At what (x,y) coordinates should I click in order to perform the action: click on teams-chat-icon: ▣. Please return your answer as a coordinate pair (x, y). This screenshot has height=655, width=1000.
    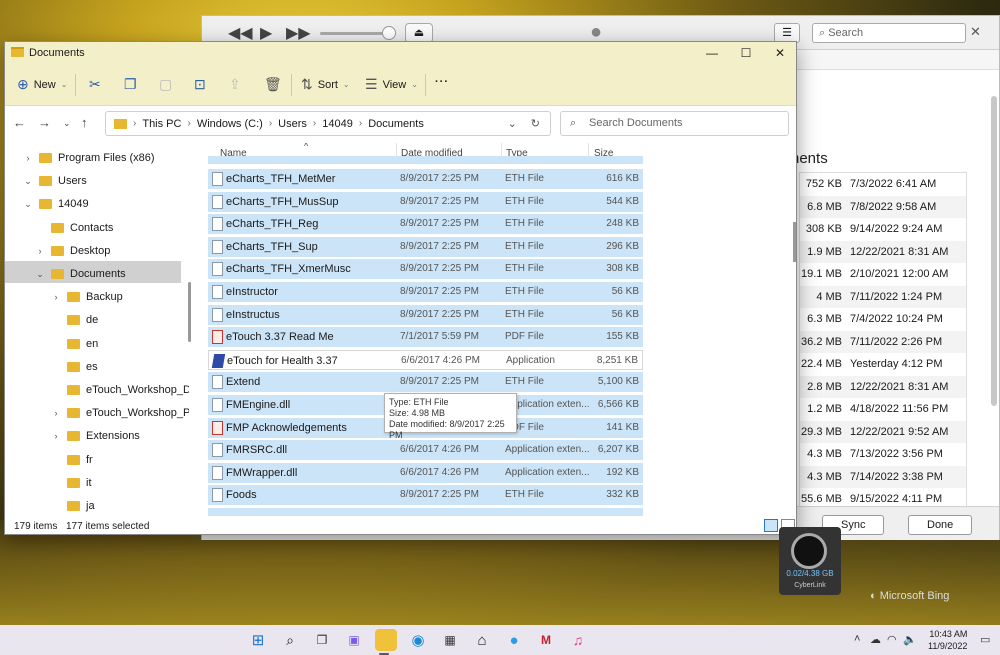
    Looking at the image, I should click on (354, 640).